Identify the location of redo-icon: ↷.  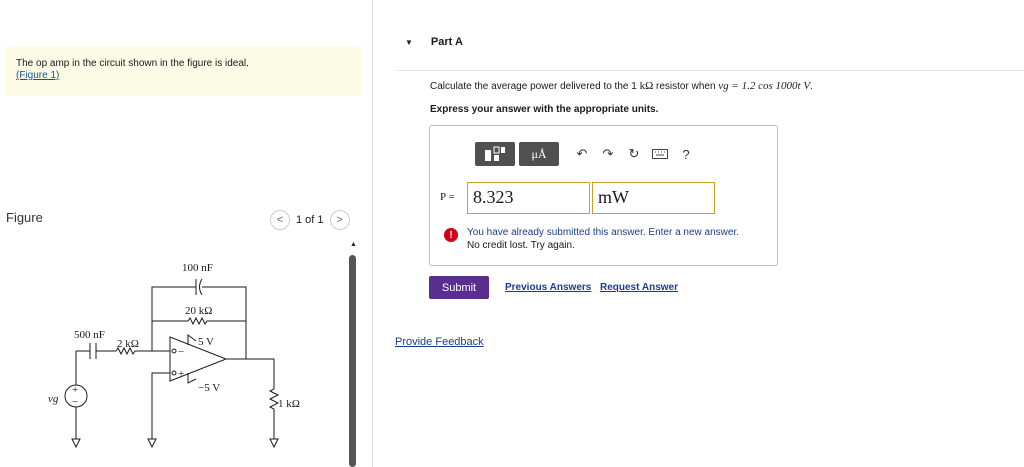
(608, 154).